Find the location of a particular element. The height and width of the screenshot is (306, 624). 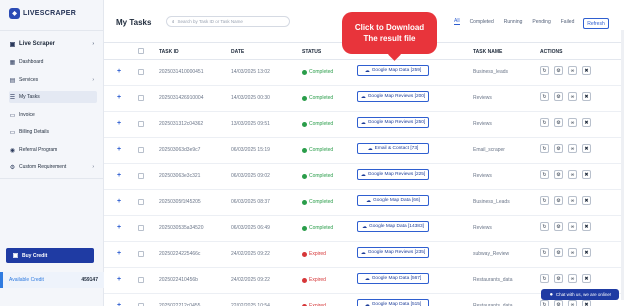

filter-completed: Completed is located at coordinates (482, 22).